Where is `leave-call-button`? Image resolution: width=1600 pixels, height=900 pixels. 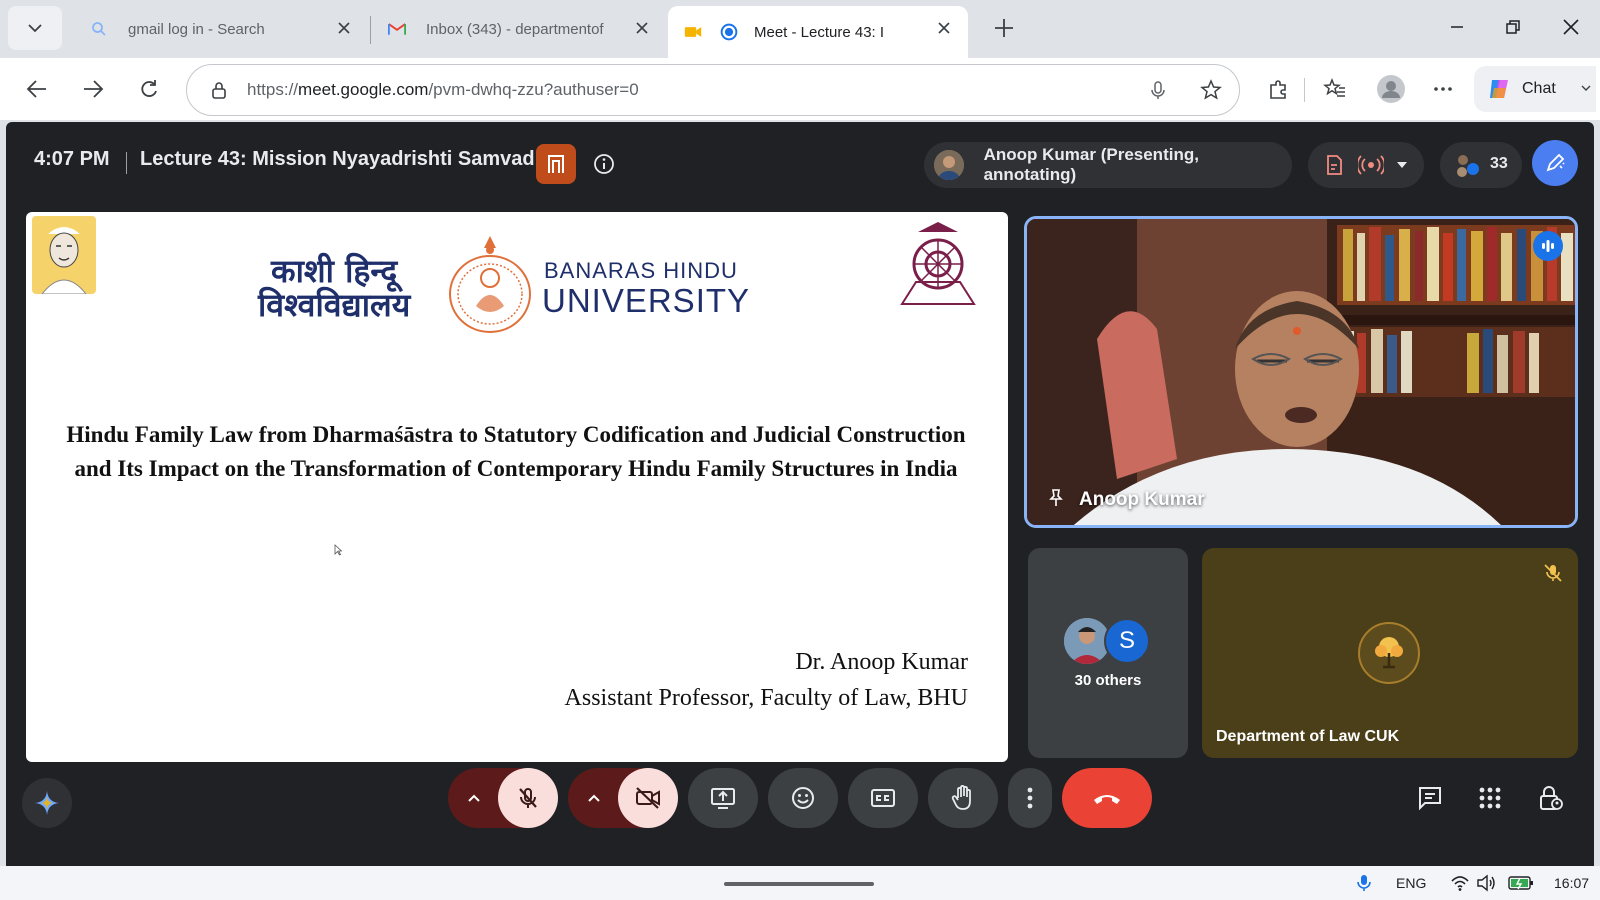
leave-call-button is located at coordinates (1107, 798).